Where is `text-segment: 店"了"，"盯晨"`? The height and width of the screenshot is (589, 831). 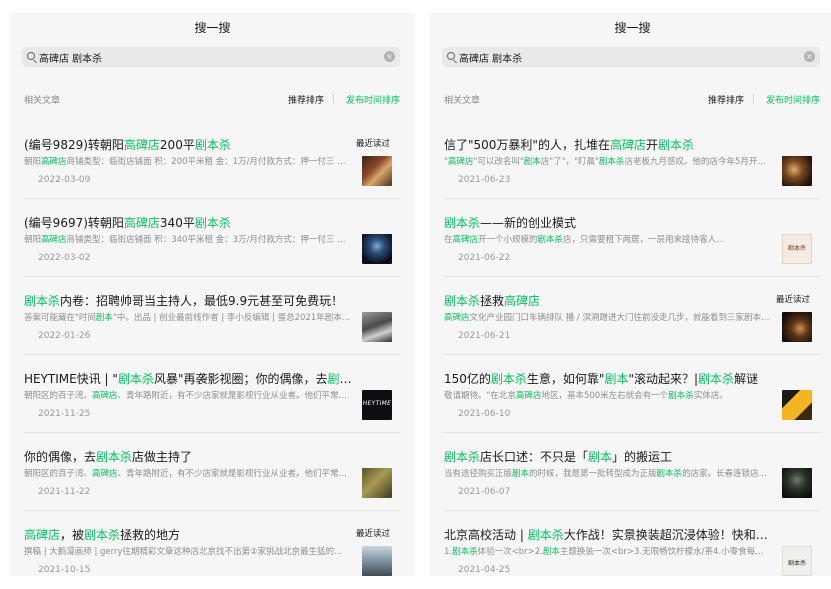 text-segment: 店"了"，"盯晨" is located at coordinates (569, 162).